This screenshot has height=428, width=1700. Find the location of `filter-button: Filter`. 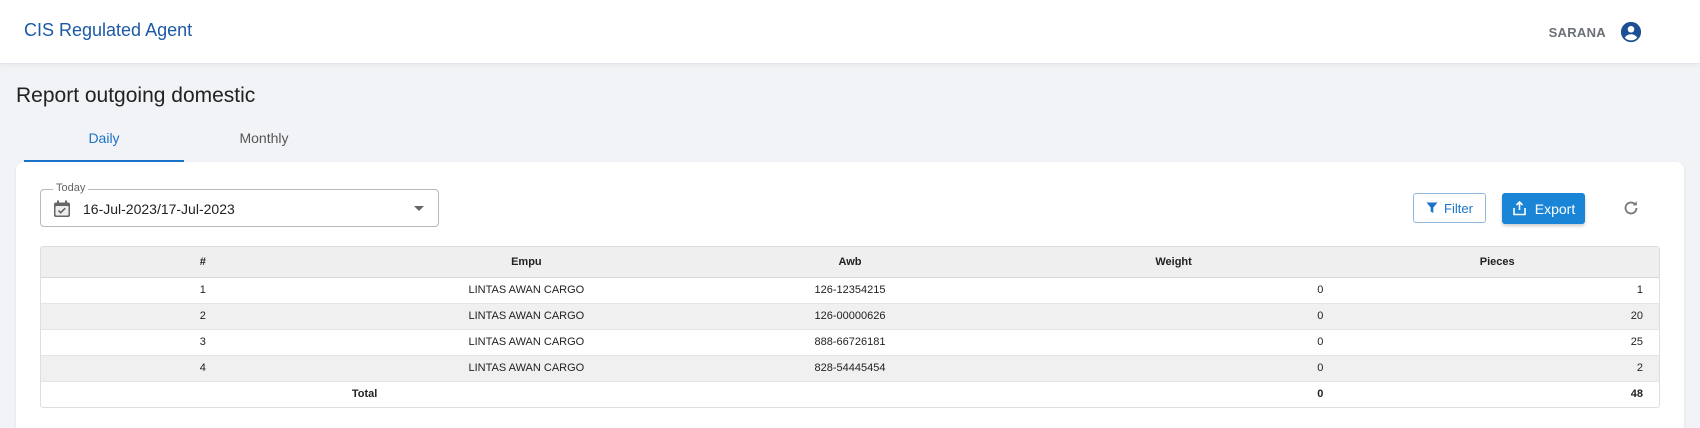

filter-button: Filter is located at coordinates (1449, 208).